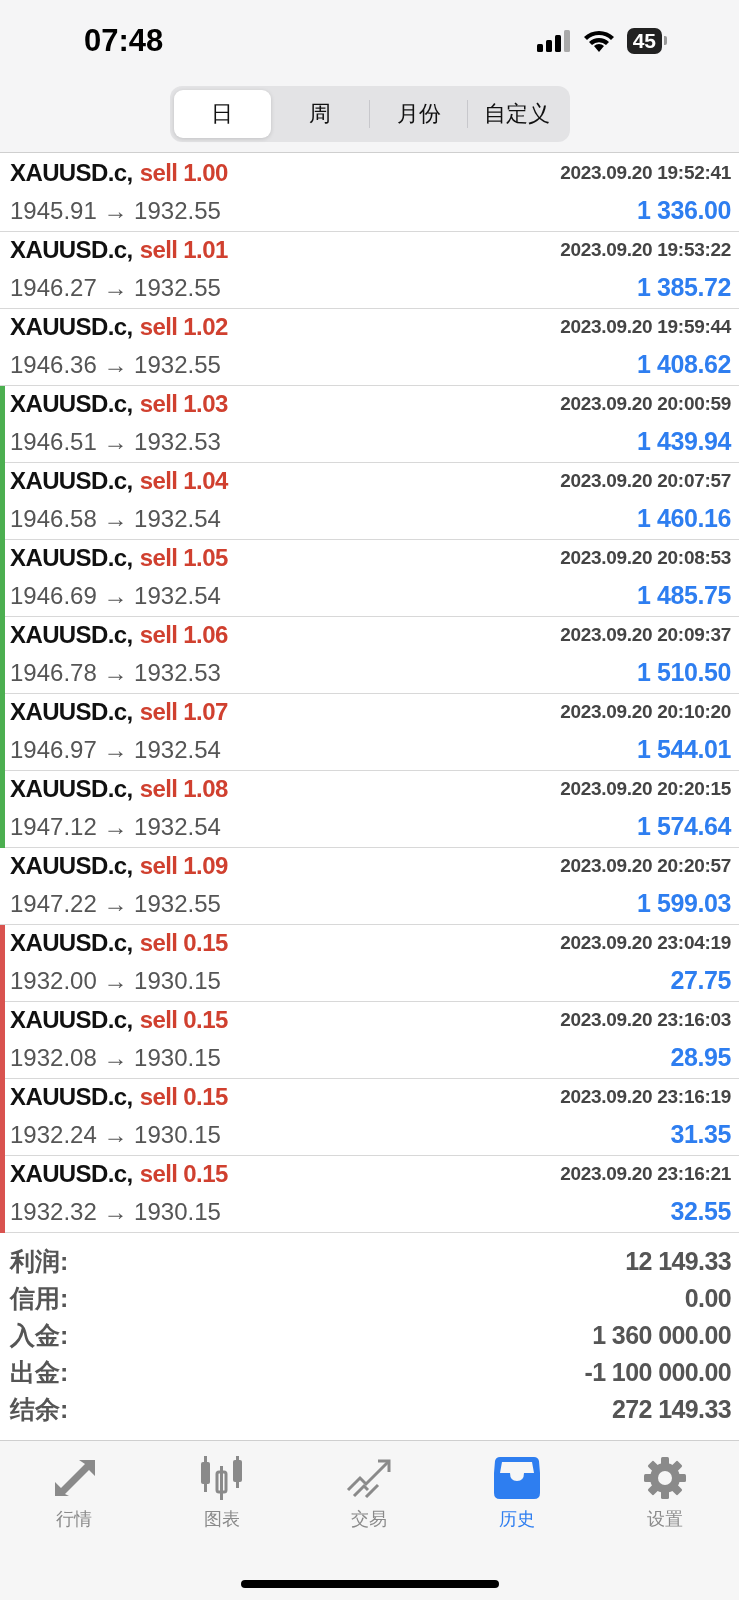 The image size is (739, 1600). What do you see at coordinates (683, 673) in the screenshot?
I see `deal-profit: 1 510.50` at bounding box center [683, 673].